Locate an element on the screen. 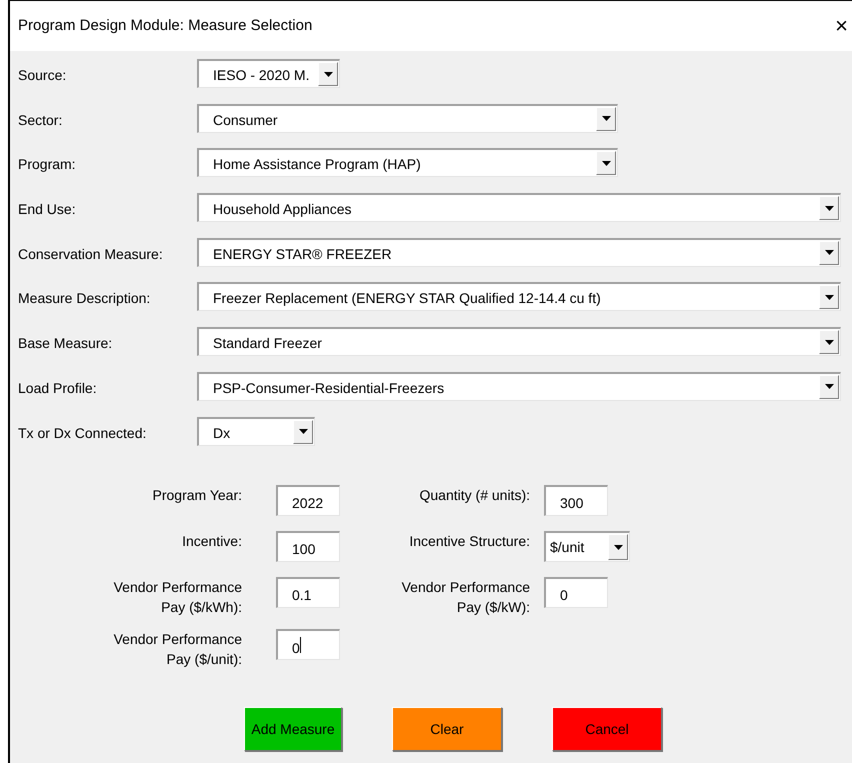 The height and width of the screenshot is (763, 852). field-label: Vendor Performance Pay ($/kWh): is located at coordinates (177, 598).